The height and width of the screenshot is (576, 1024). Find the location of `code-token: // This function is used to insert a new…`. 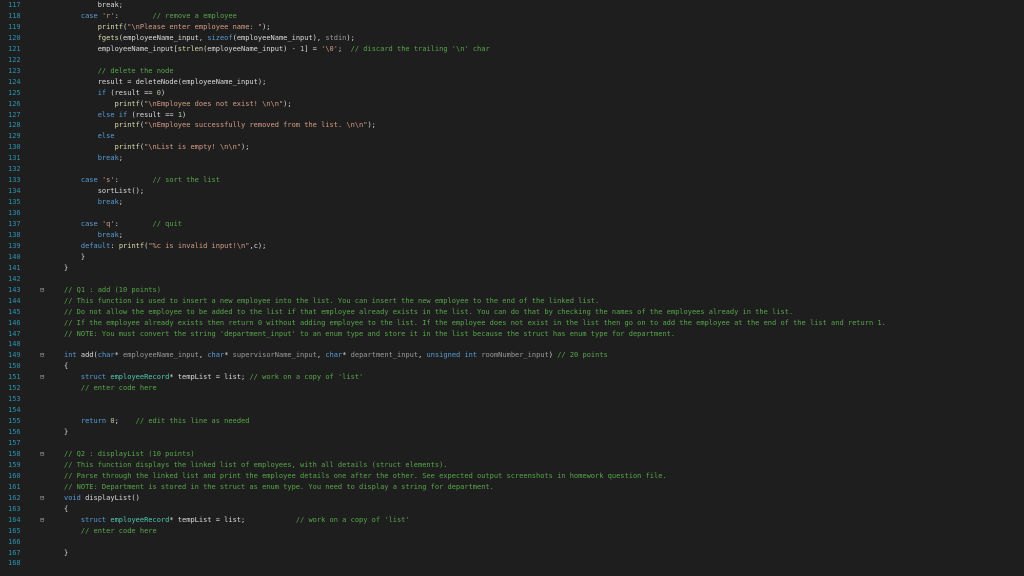

code-token: // This function is used to insert a new… is located at coordinates (332, 300).